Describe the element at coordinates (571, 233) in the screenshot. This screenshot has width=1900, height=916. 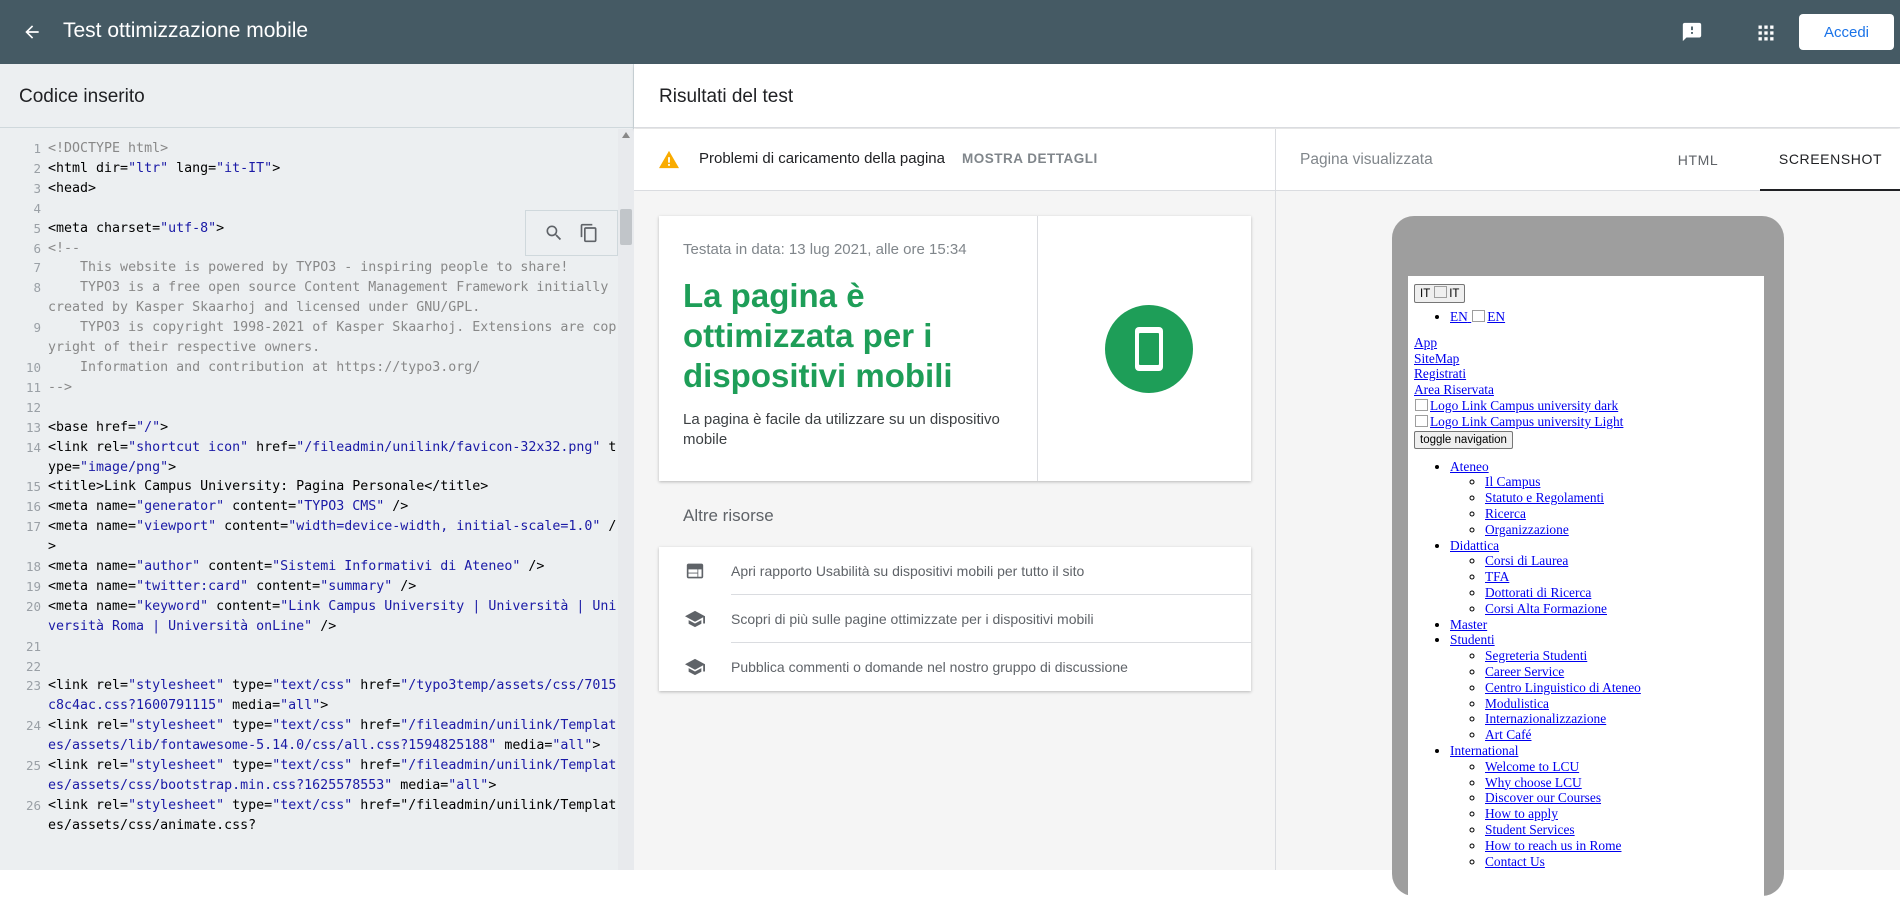
I see `code-toolbar` at that location.